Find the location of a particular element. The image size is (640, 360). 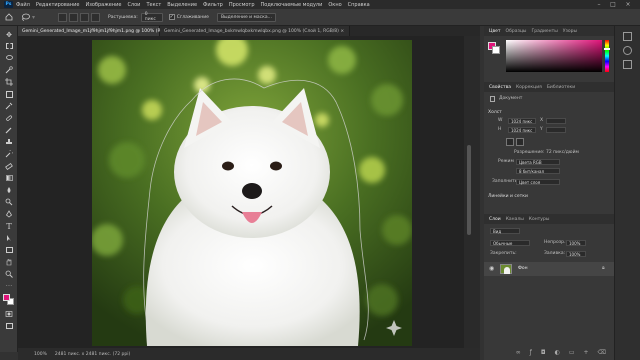

menu-edit: Редактирование is located at coordinates (58, 5).